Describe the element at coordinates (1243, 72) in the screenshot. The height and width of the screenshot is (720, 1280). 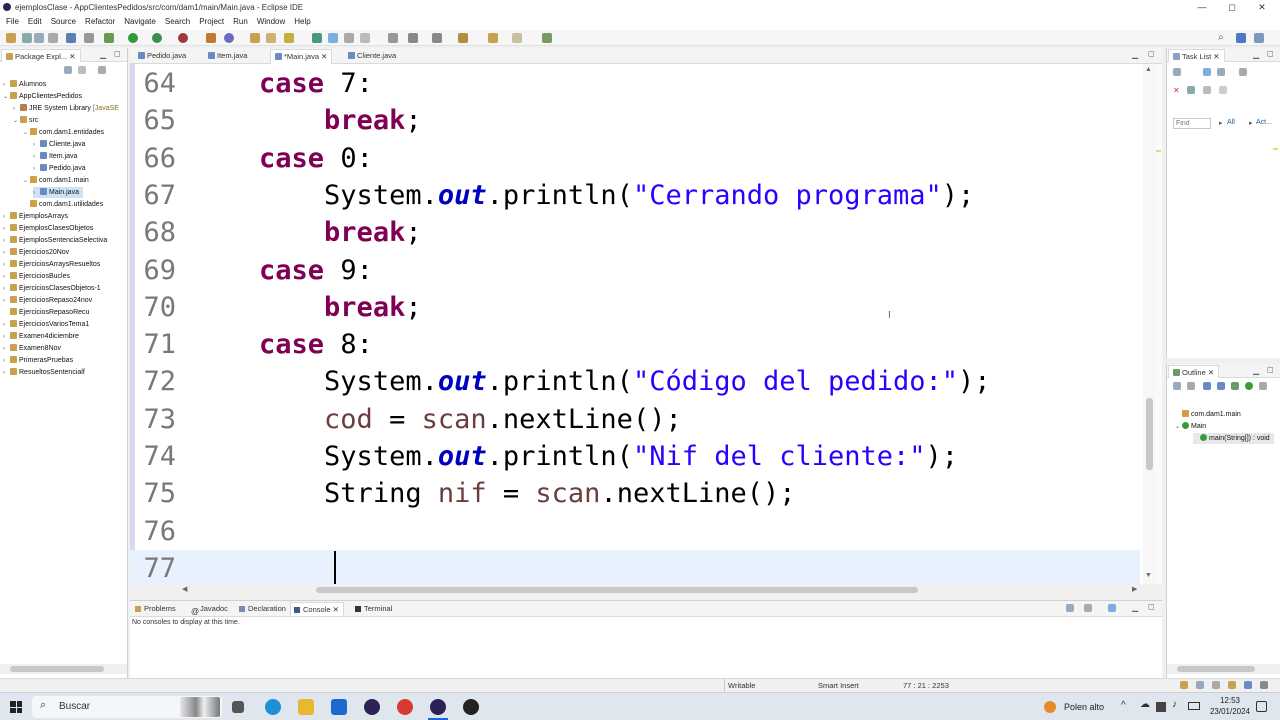
I see `collapse-tasks-icon` at that location.